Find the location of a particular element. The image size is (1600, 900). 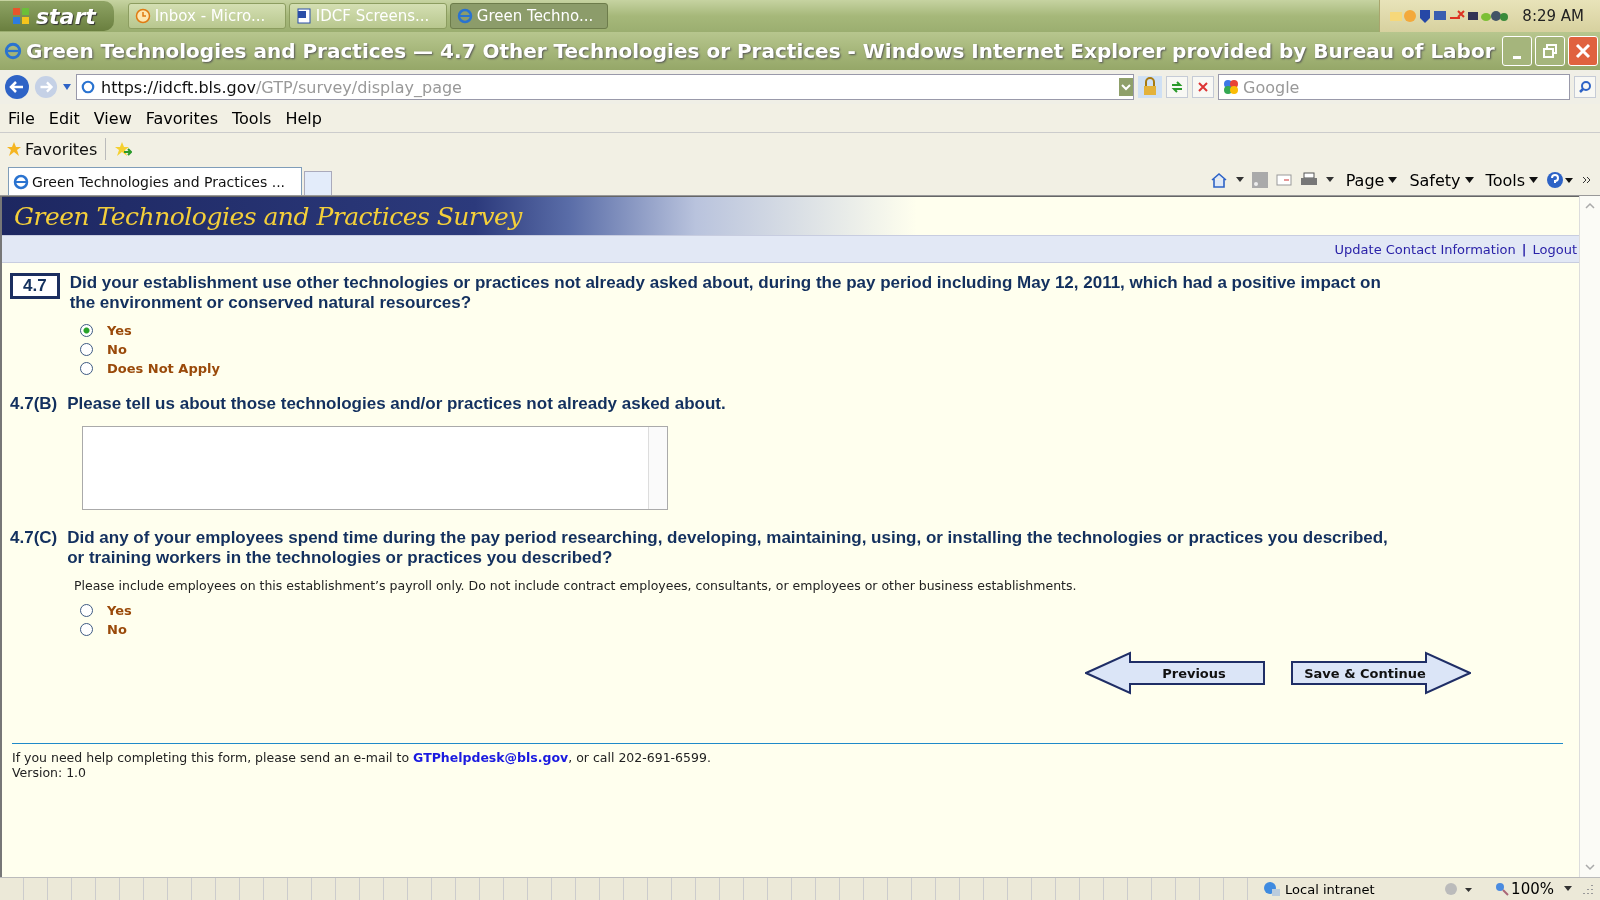

refresh-icon is located at coordinates (1177, 87).